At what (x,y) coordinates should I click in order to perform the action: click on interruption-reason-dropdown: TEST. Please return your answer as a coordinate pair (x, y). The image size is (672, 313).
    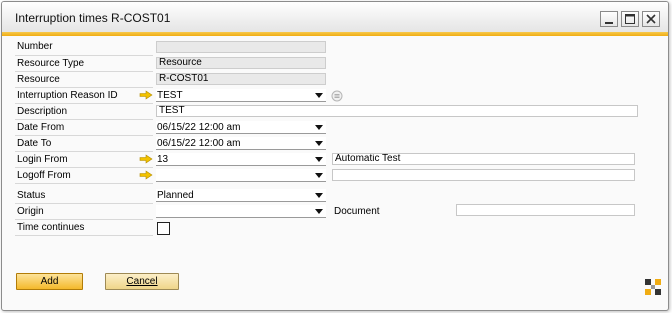
    Looking at the image, I should click on (241, 95).